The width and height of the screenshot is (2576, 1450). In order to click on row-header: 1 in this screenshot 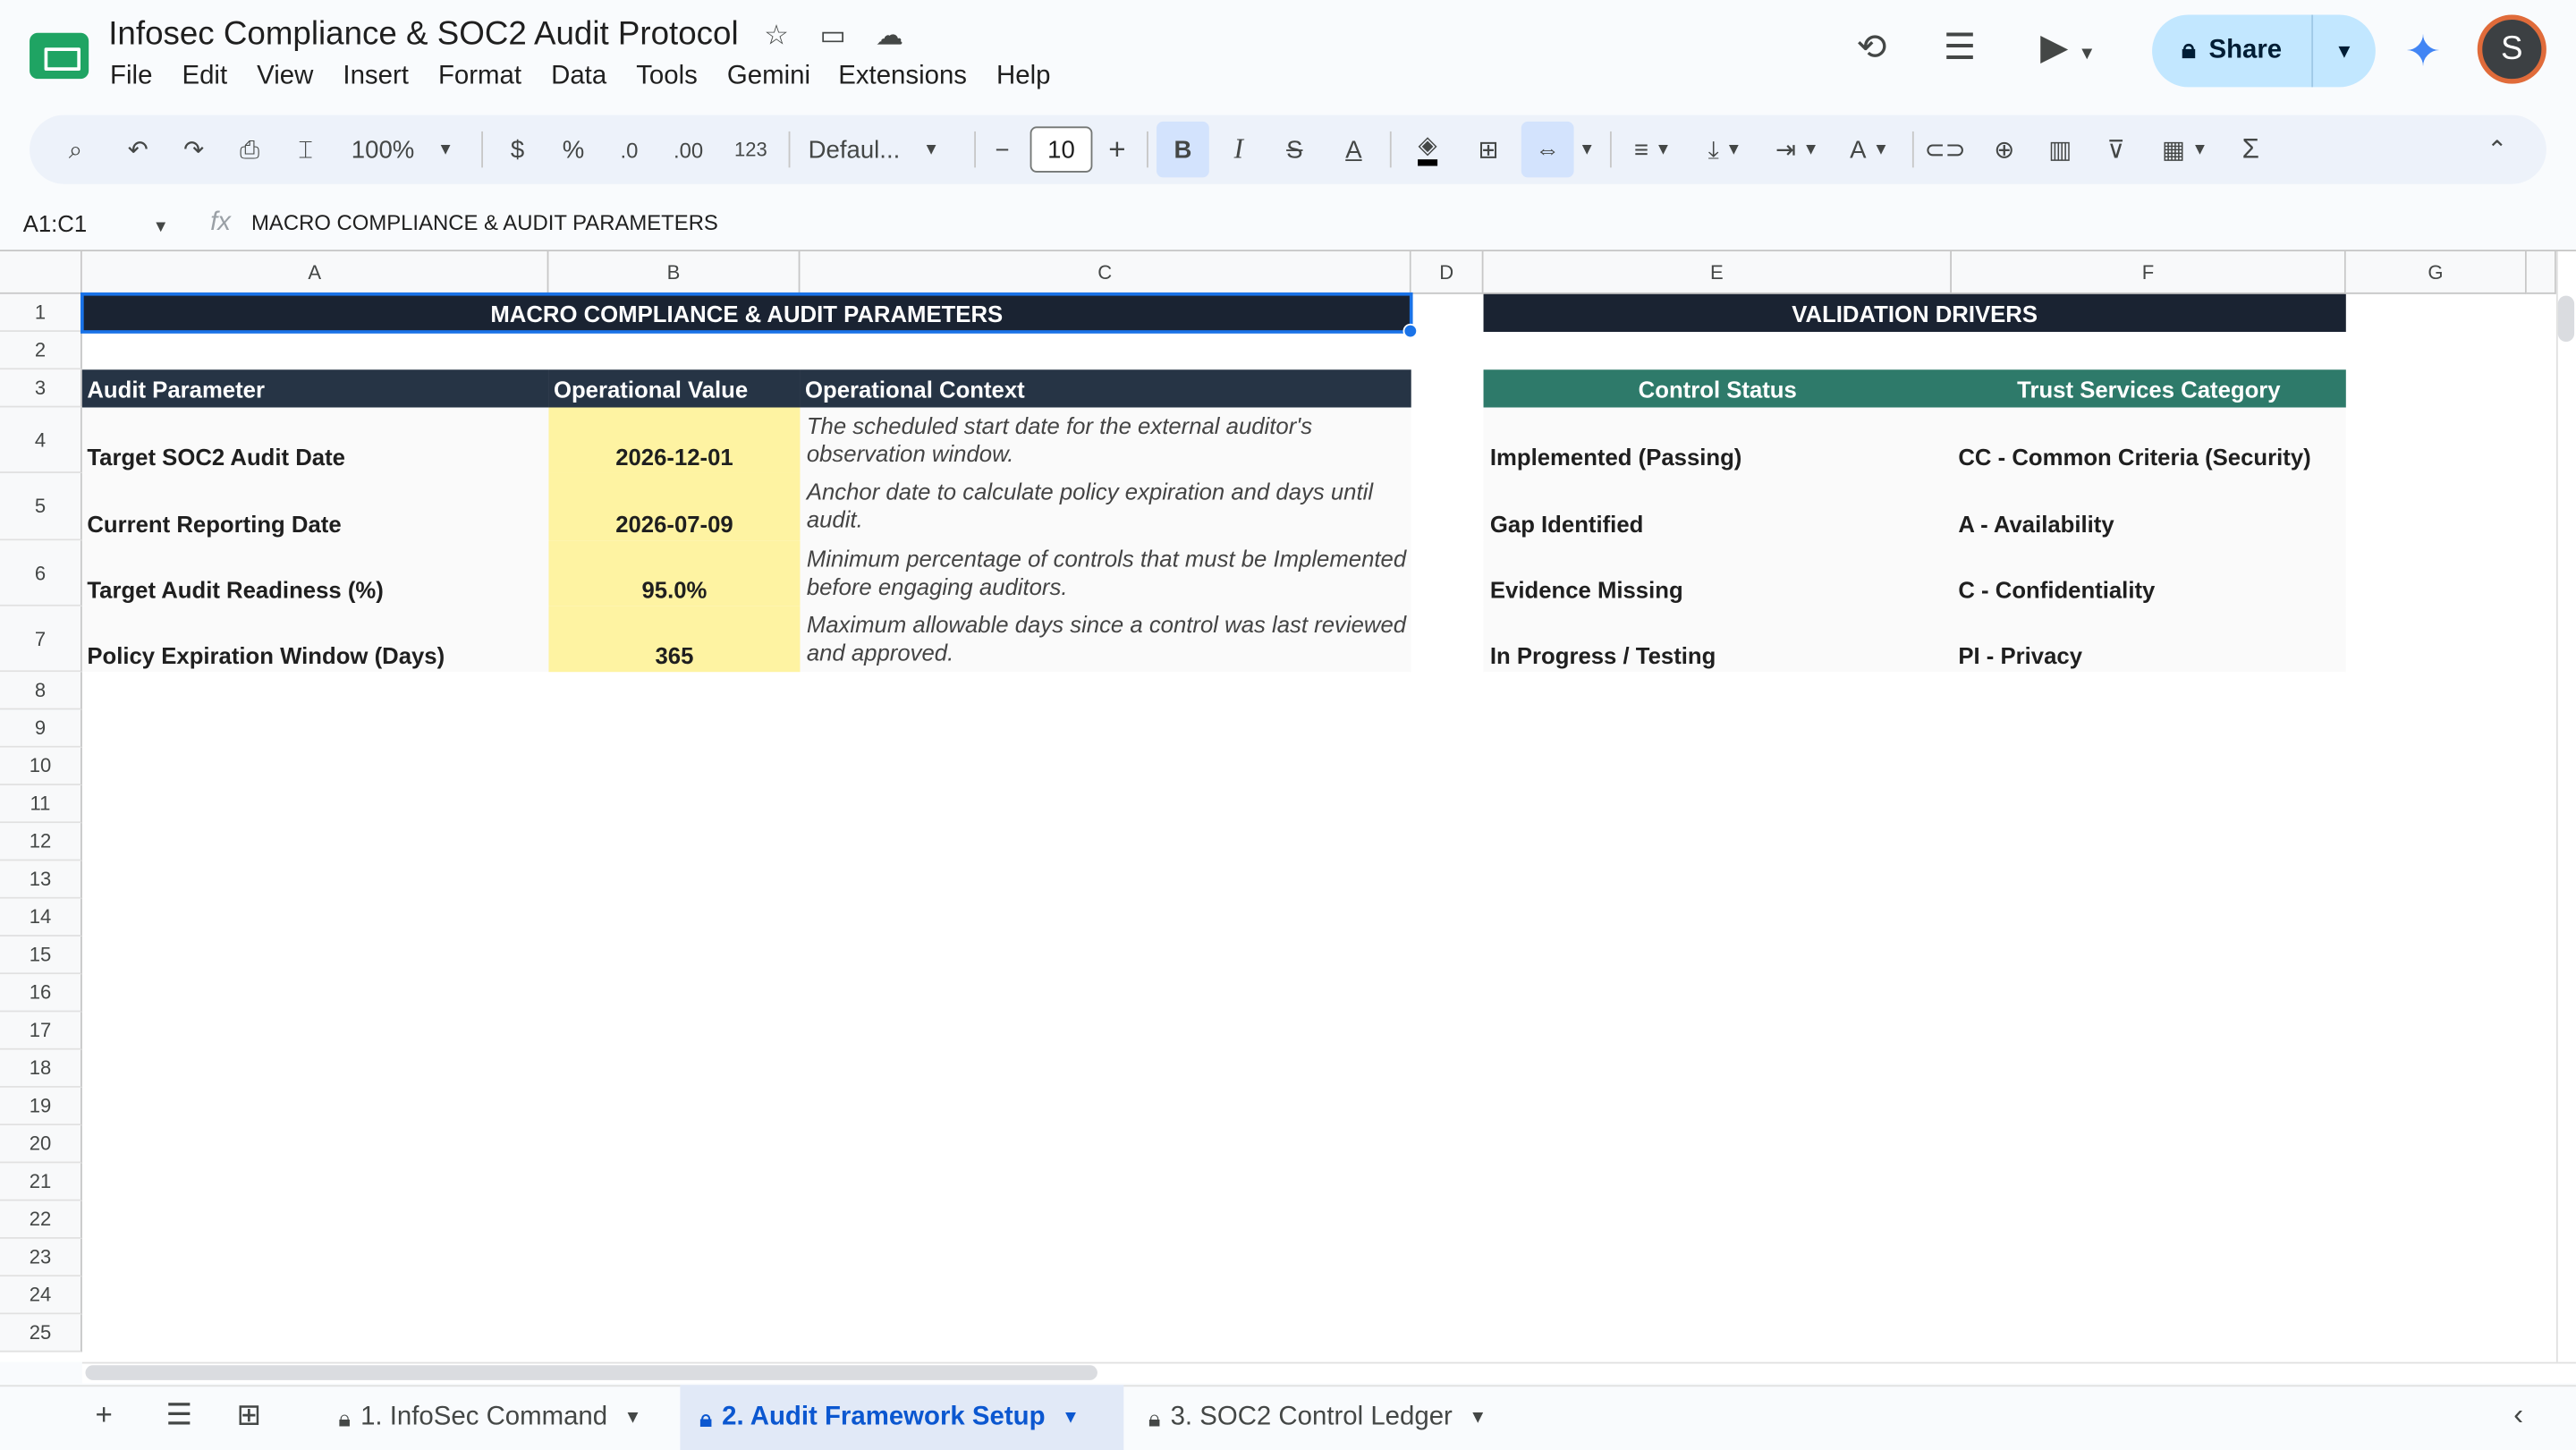, I will do `click(41, 313)`.